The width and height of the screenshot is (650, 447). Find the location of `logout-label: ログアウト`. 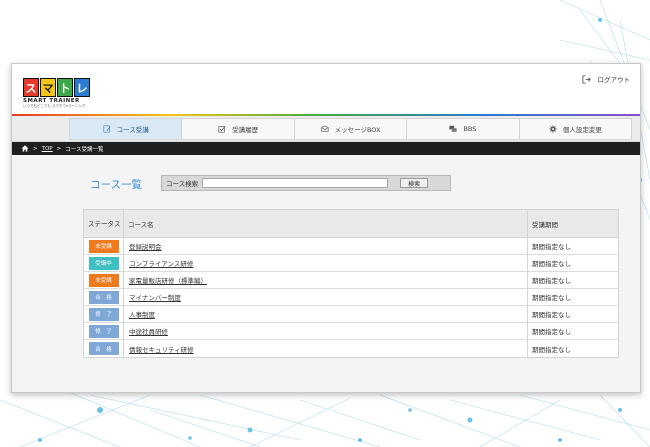

logout-label: ログアウト is located at coordinates (614, 80).